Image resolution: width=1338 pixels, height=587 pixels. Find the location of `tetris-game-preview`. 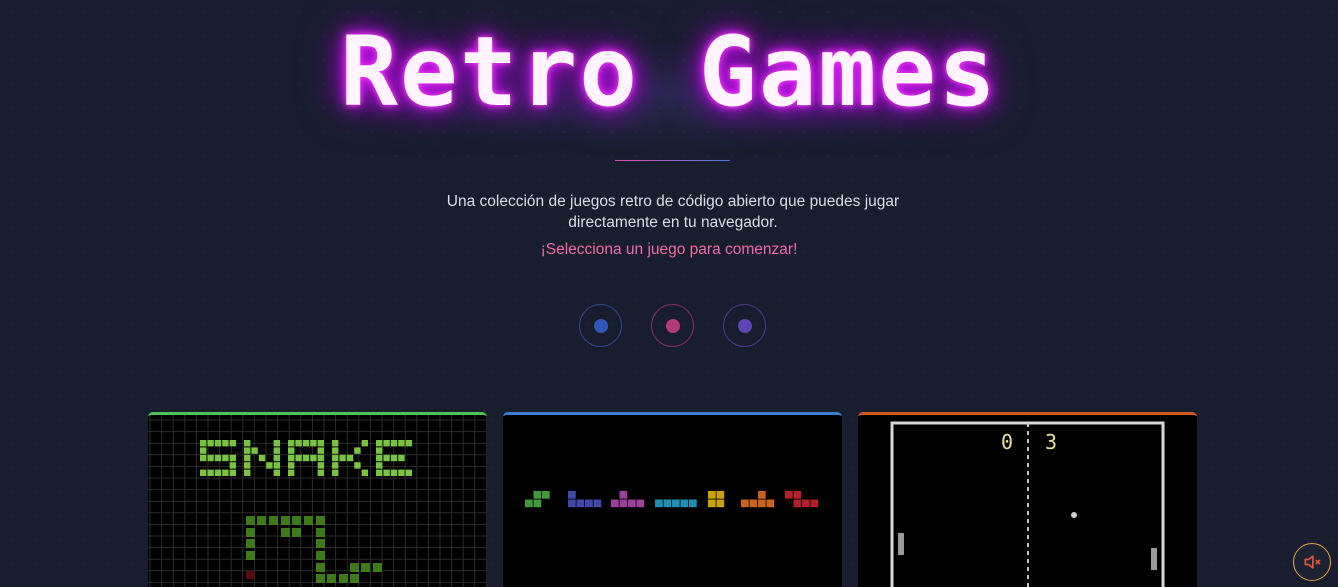

tetris-game-preview is located at coordinates (672, 501).